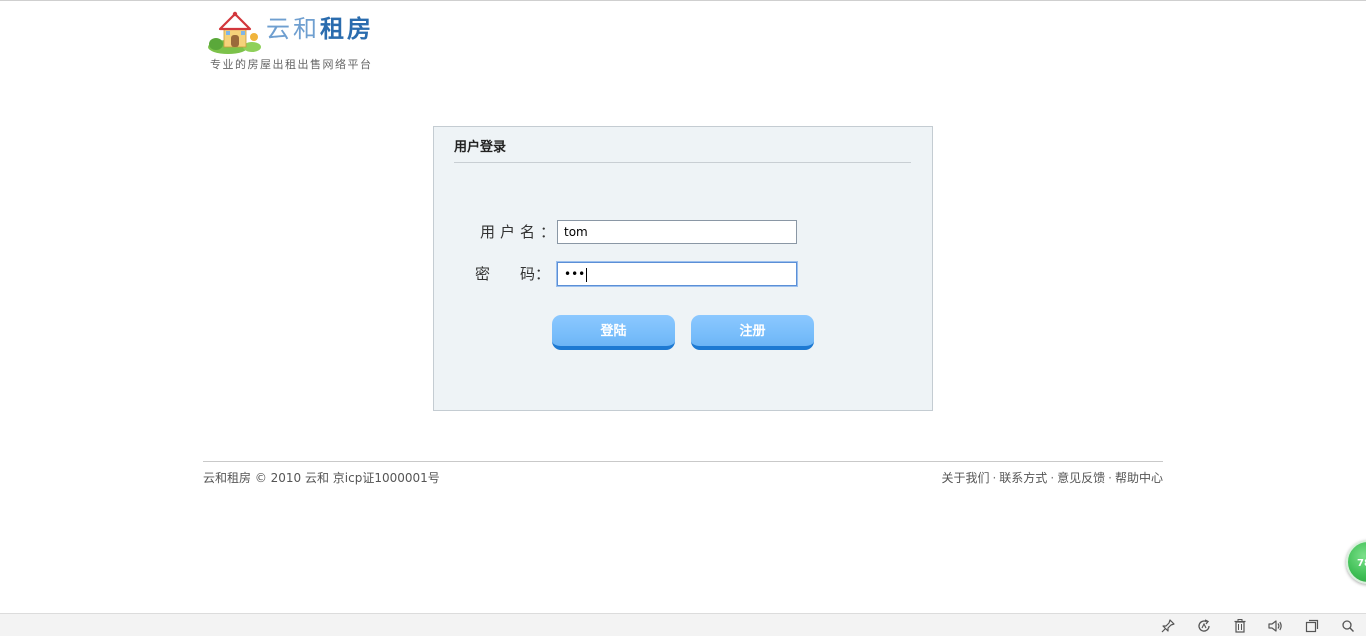 The height and width of the screenshot is (636, 1366). What do you see at coordinates (683, 624) in the screenshot?
I see `bottom-toolbar` at bounding box center [683, 624].